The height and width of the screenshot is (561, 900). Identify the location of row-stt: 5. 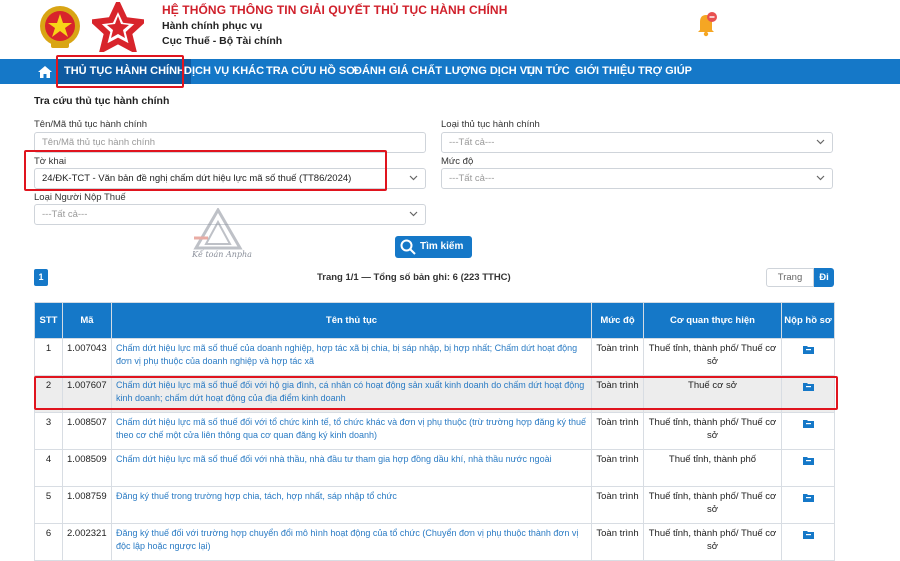
(48, 505).